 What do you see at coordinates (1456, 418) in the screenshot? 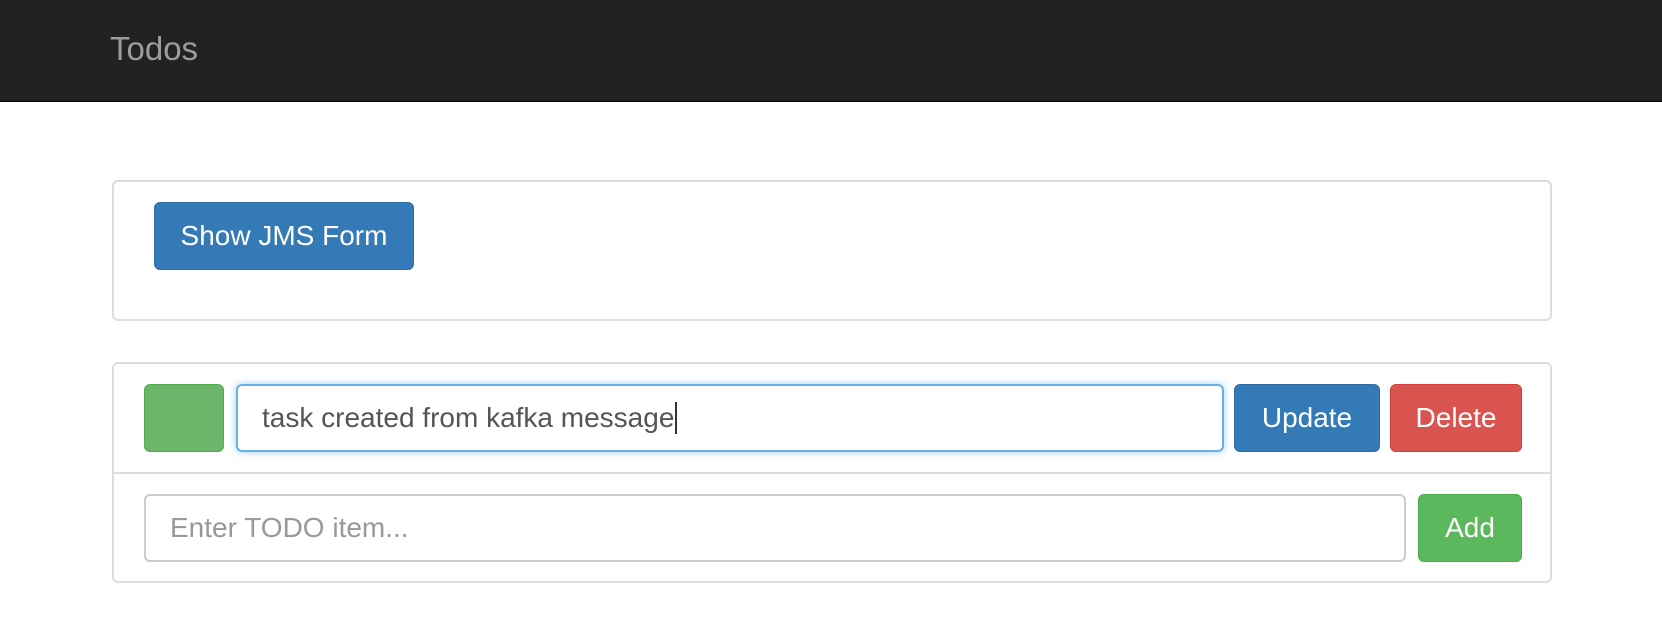
I see `delete-button: Delete` at bounding box center [1456, 418].